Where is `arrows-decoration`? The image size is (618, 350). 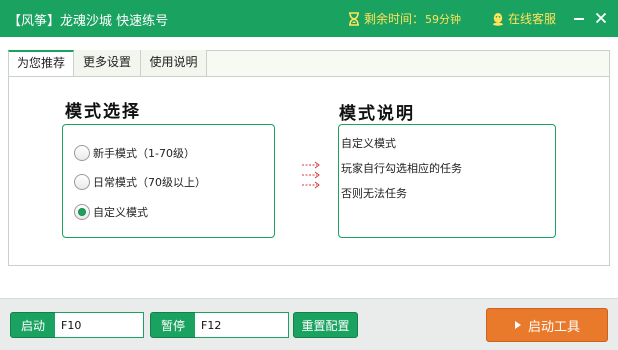
arrows-decoration is located at coordinates (311, 176).